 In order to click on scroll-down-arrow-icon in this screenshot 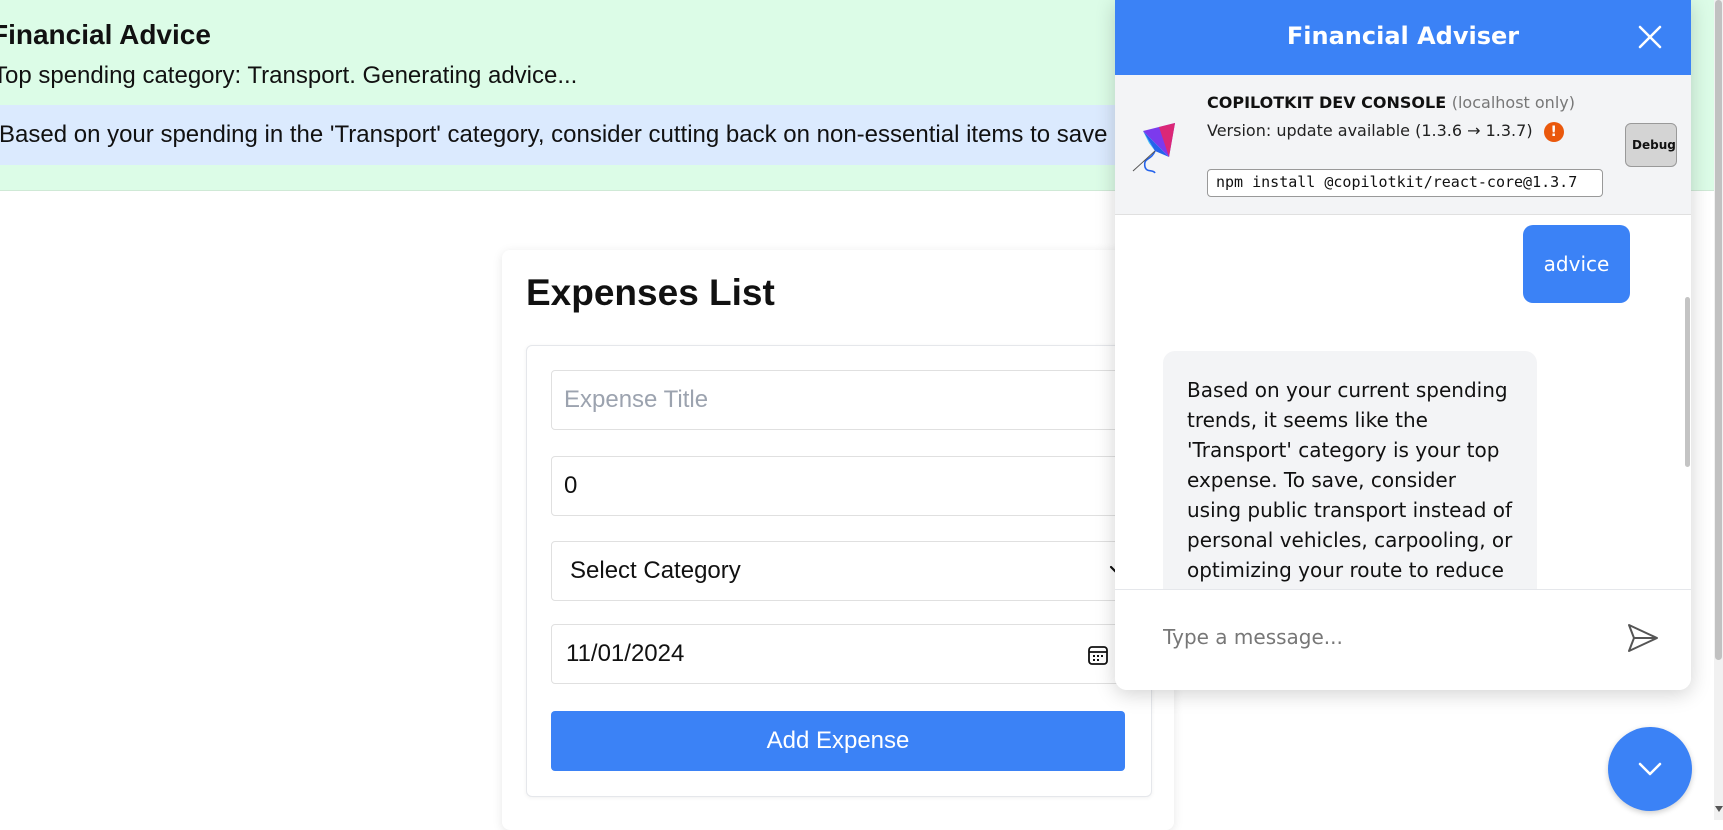, I will do `click(1719, 809)`.